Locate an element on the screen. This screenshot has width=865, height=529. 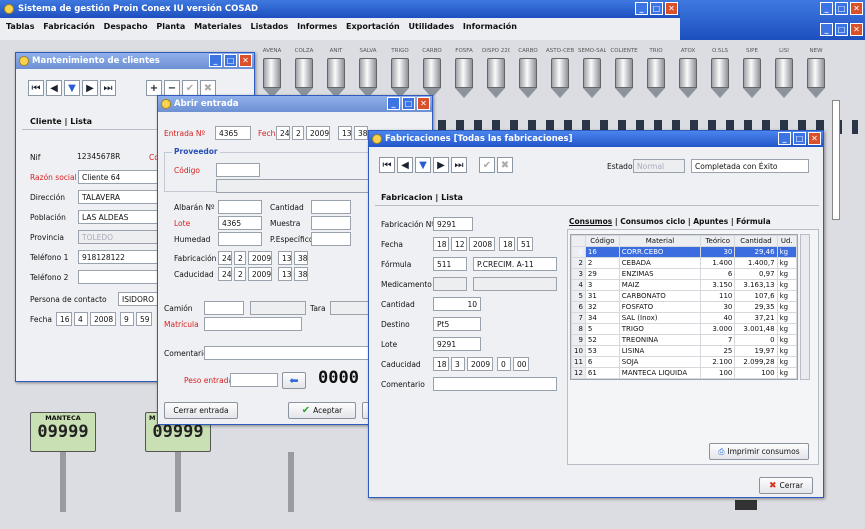
entrada-fecha-month: 2 is located at coordinates (298, 133).